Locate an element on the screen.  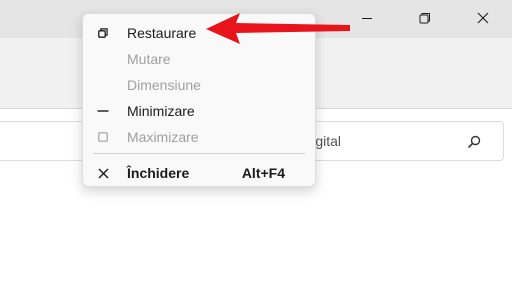
menu-item-size: Dimensiune is located at coordinates (199, 85).